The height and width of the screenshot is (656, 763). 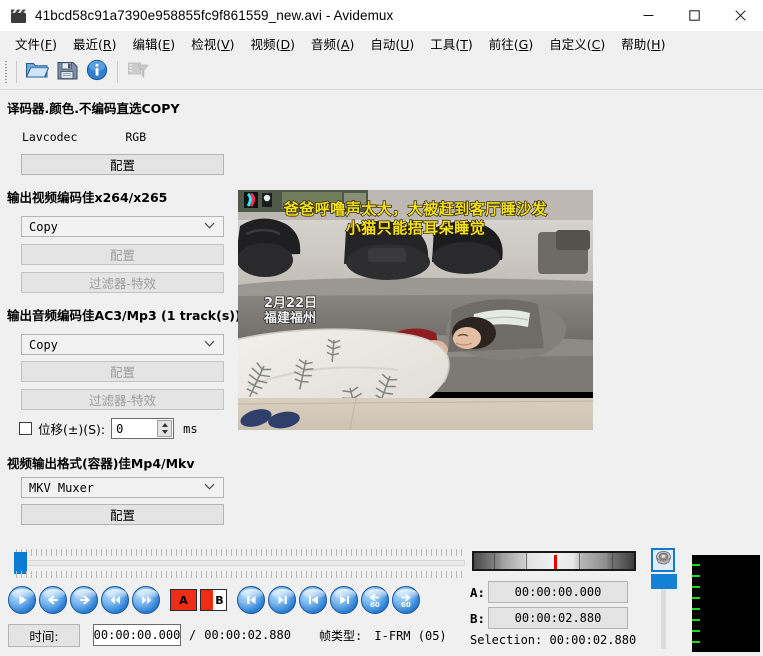 I want to click on menu-video: 视频(D), so click(x=273, y=43).